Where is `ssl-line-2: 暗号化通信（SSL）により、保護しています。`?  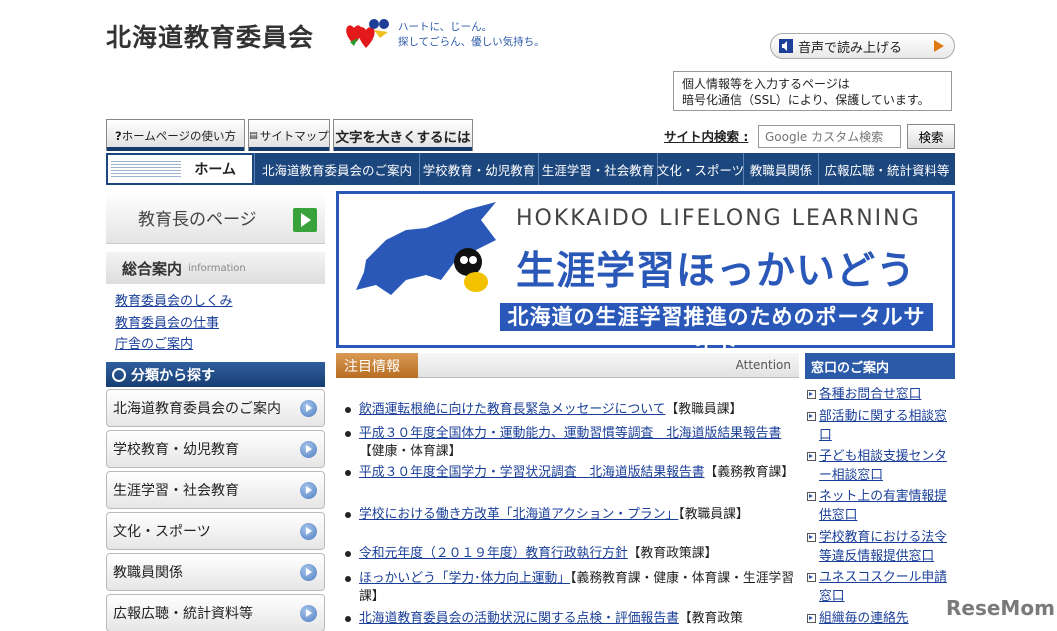
ssl-line-2: 暗号化通信（SSL）により、保護しています。 is located at coordinates (806, 100).